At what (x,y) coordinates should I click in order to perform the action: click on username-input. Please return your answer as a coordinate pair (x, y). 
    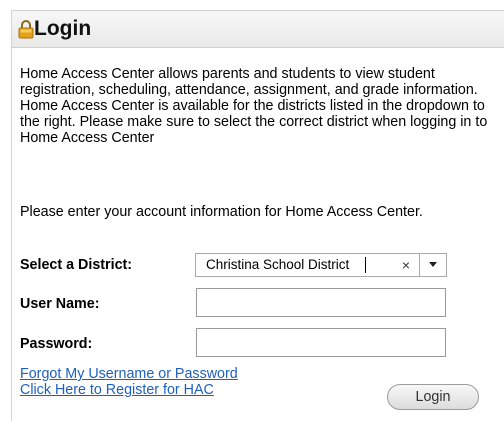
    Looking at the image, I should click on (321, 302).